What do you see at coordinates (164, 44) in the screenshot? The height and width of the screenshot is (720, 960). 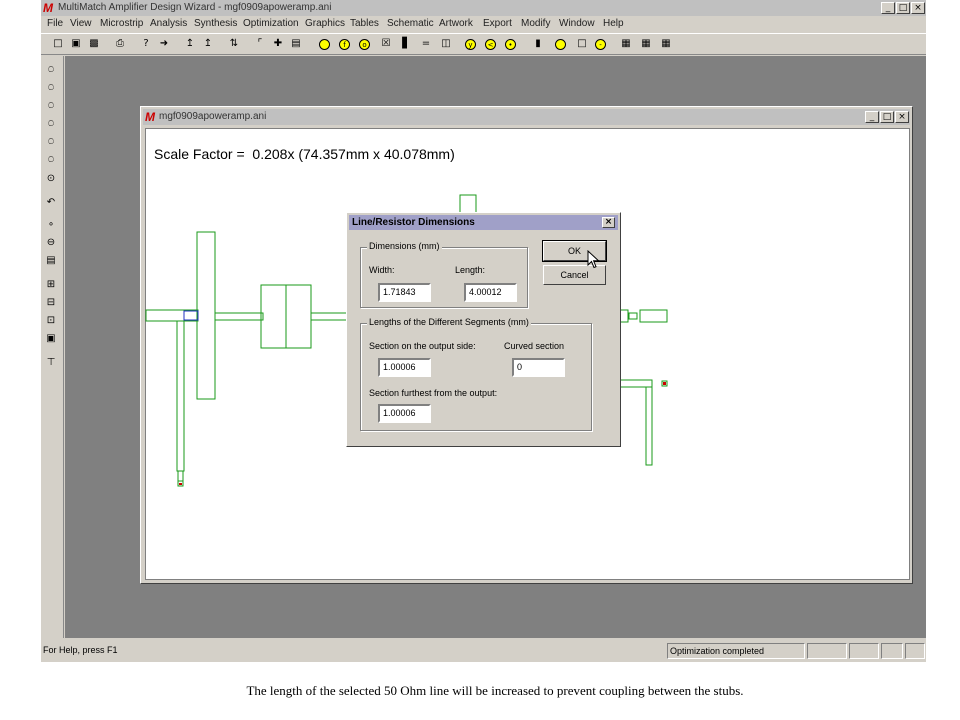 I see `context-help-icon: ➜` at bounding box center [164, 44].